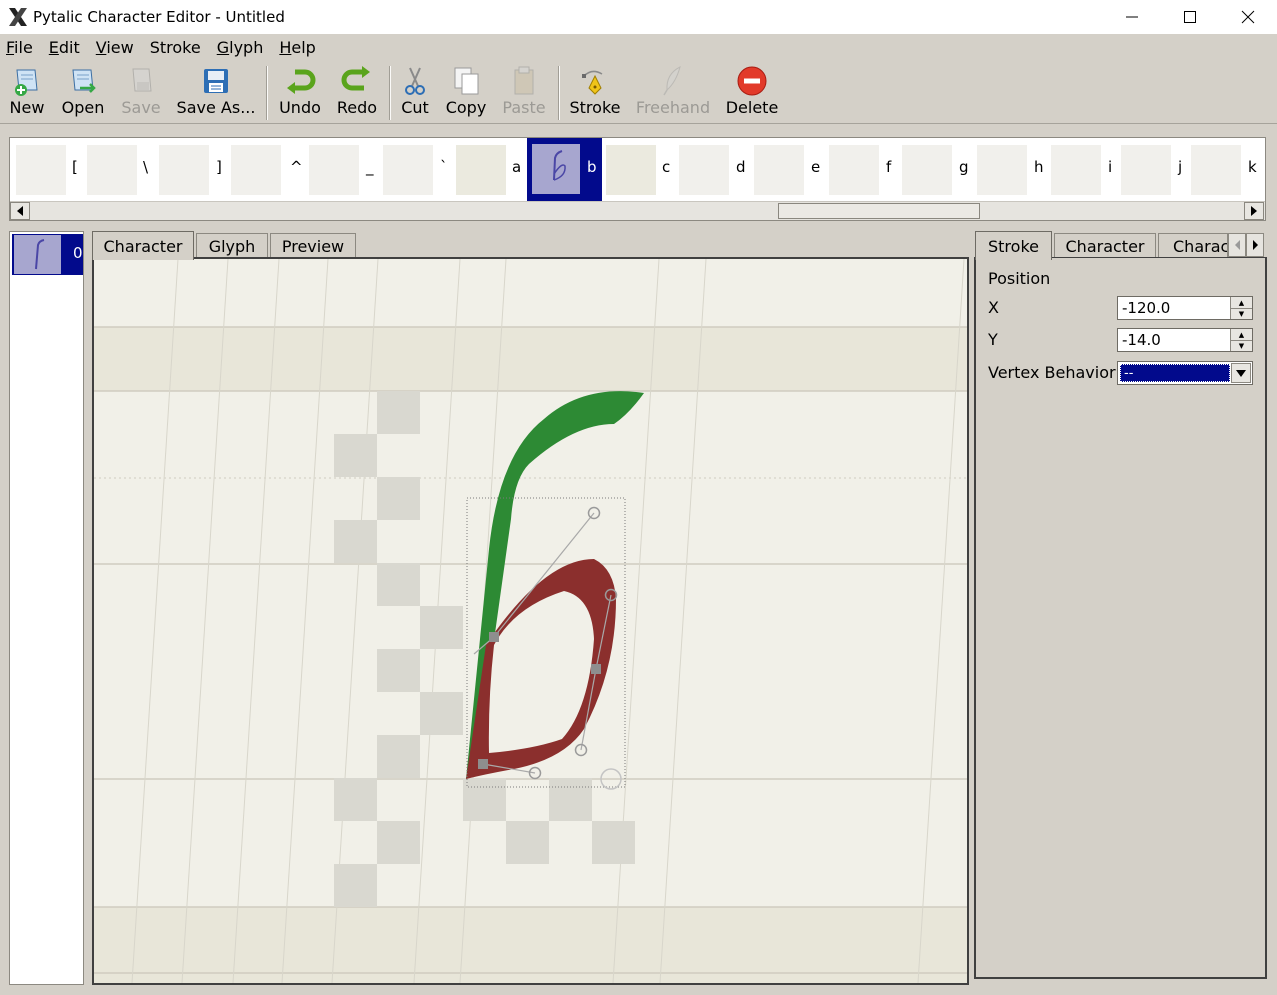 The width and height of the screenshot is (1277, 995). I want to click on menu-help: Help, so click(297, 47).